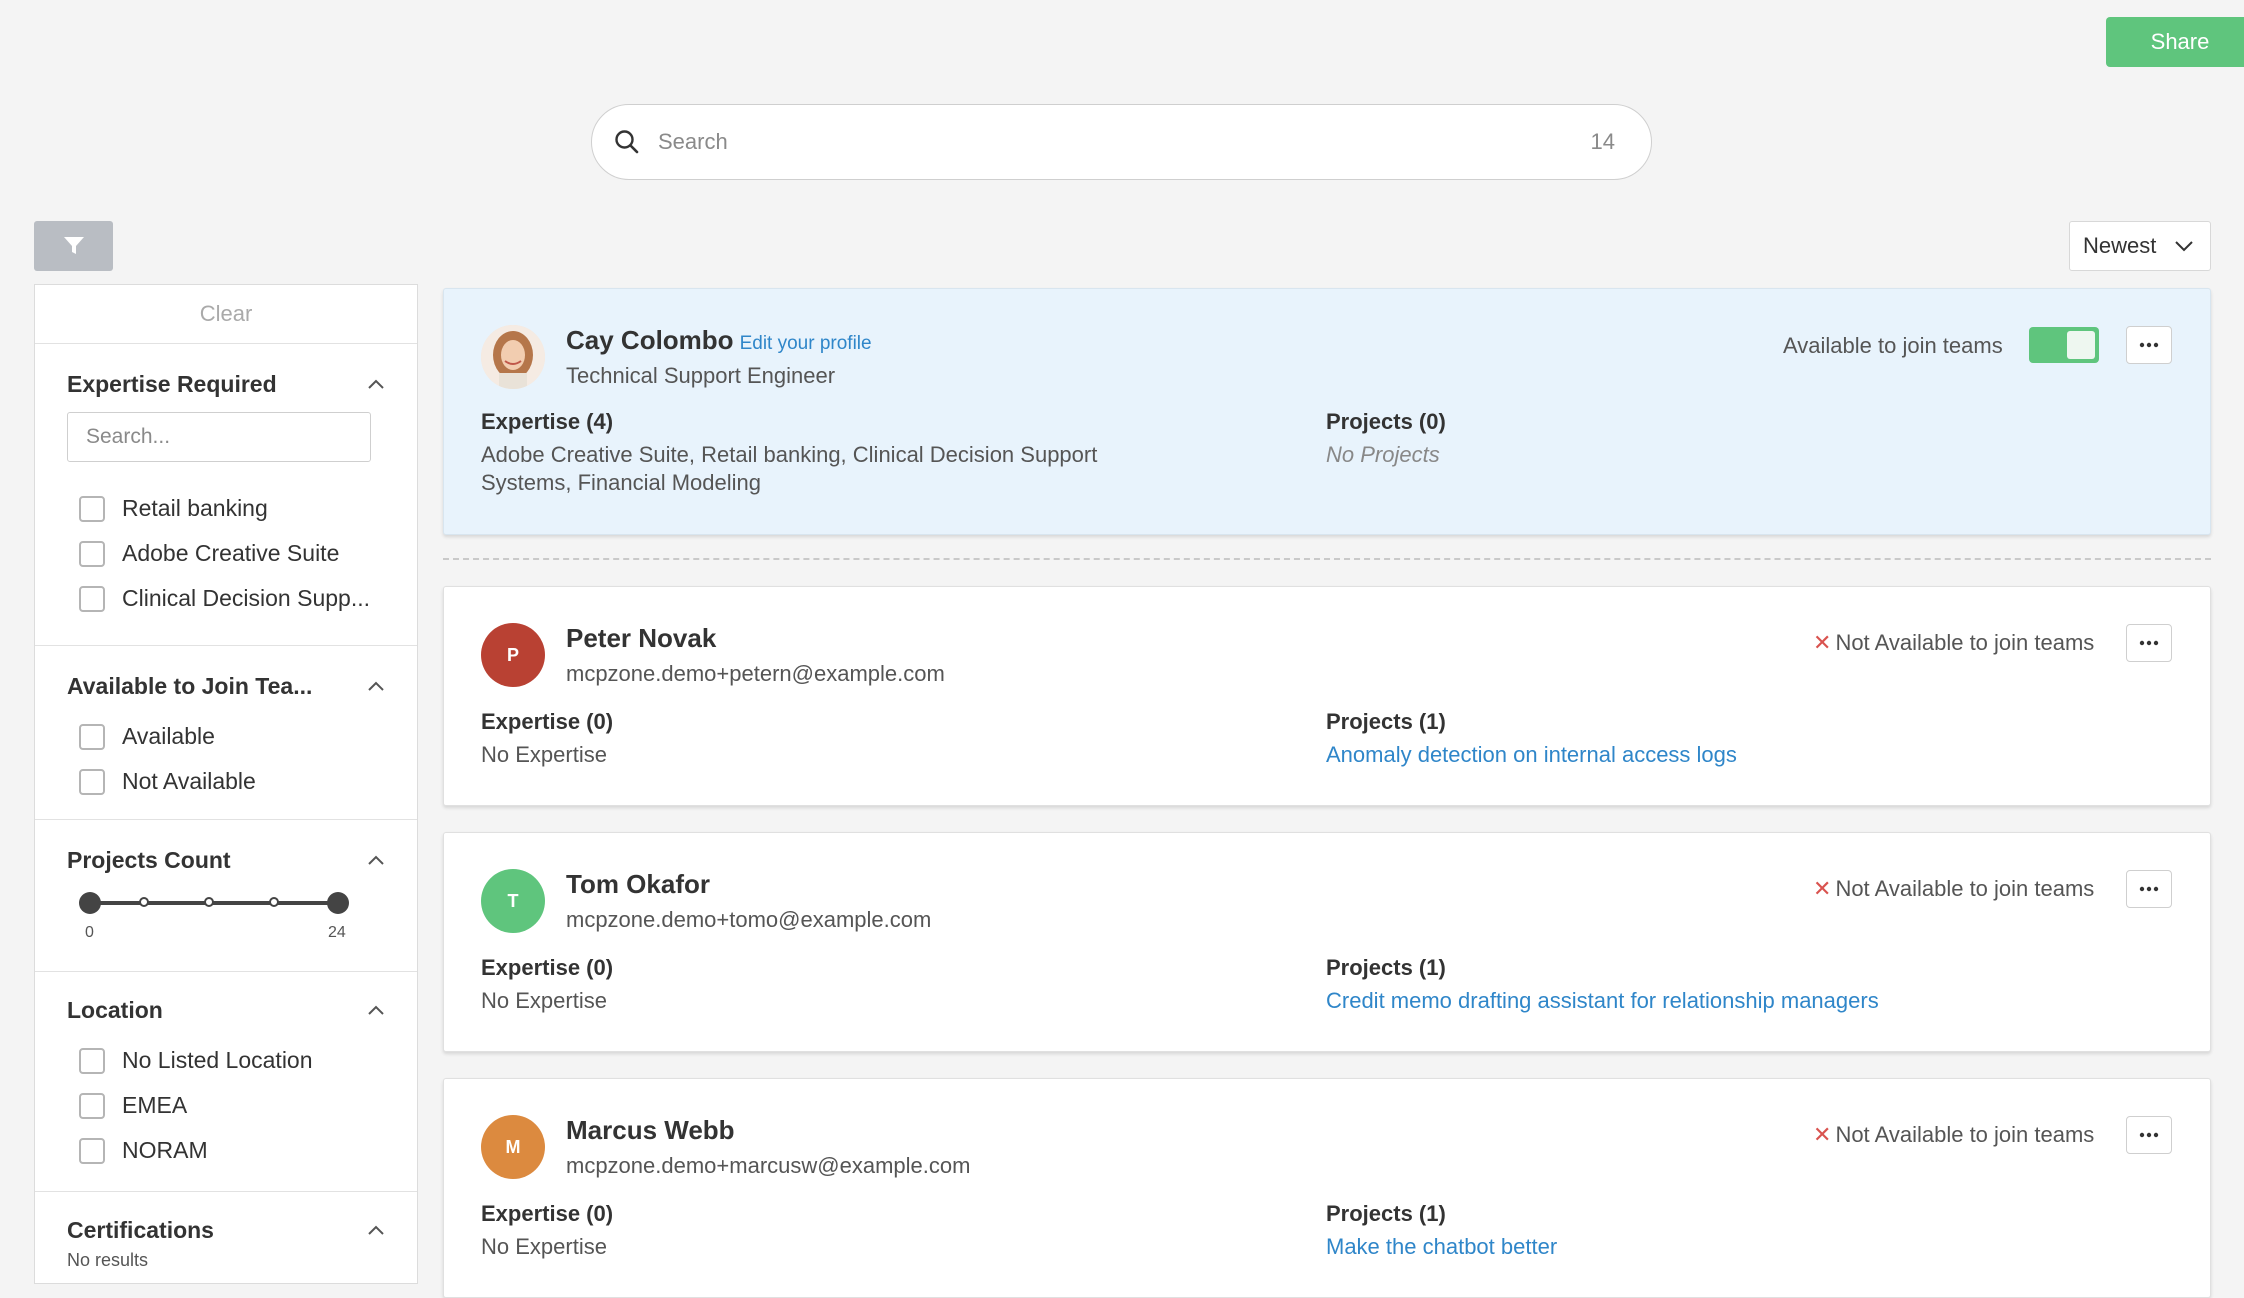 Image resolution: width=2244 pixels, height=1298 pixels. What do you see at coordinates (641, 638) in the screenshot?
I see `person-name: Peter Novak` at bounding box center [641, 638].